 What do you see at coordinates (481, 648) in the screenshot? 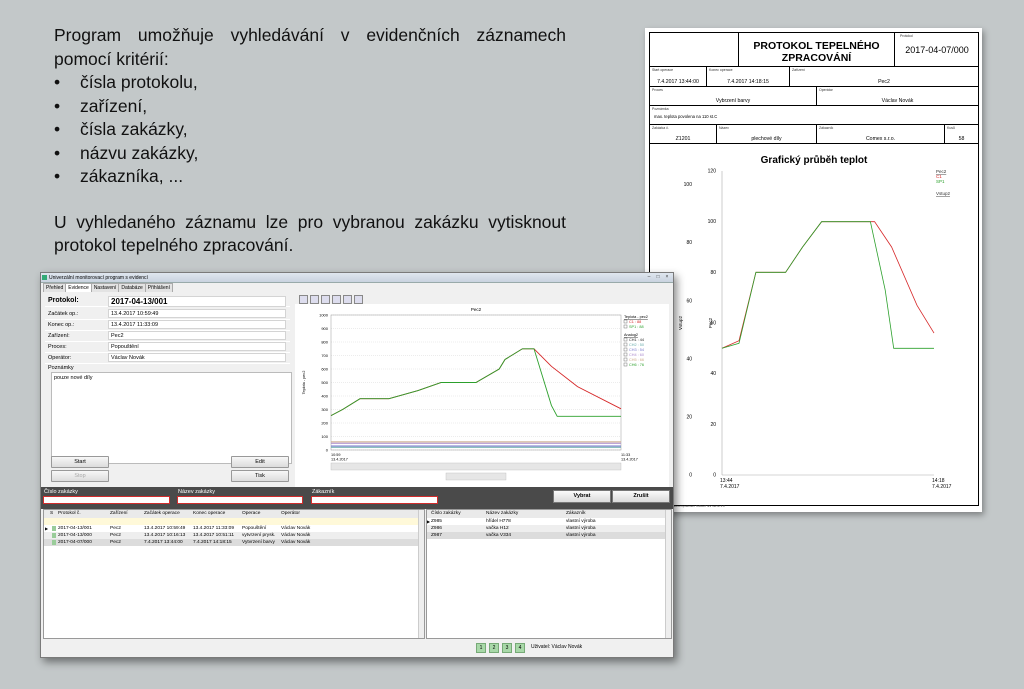
I see `page-1-button: 1` at bounding box center [481, 648].